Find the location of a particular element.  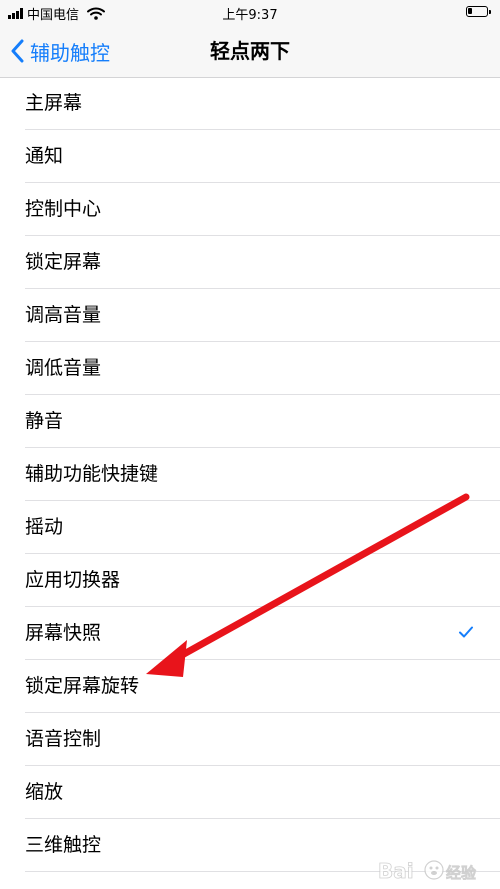

list-item-label: 静音 is located at coordinates (44, 421).